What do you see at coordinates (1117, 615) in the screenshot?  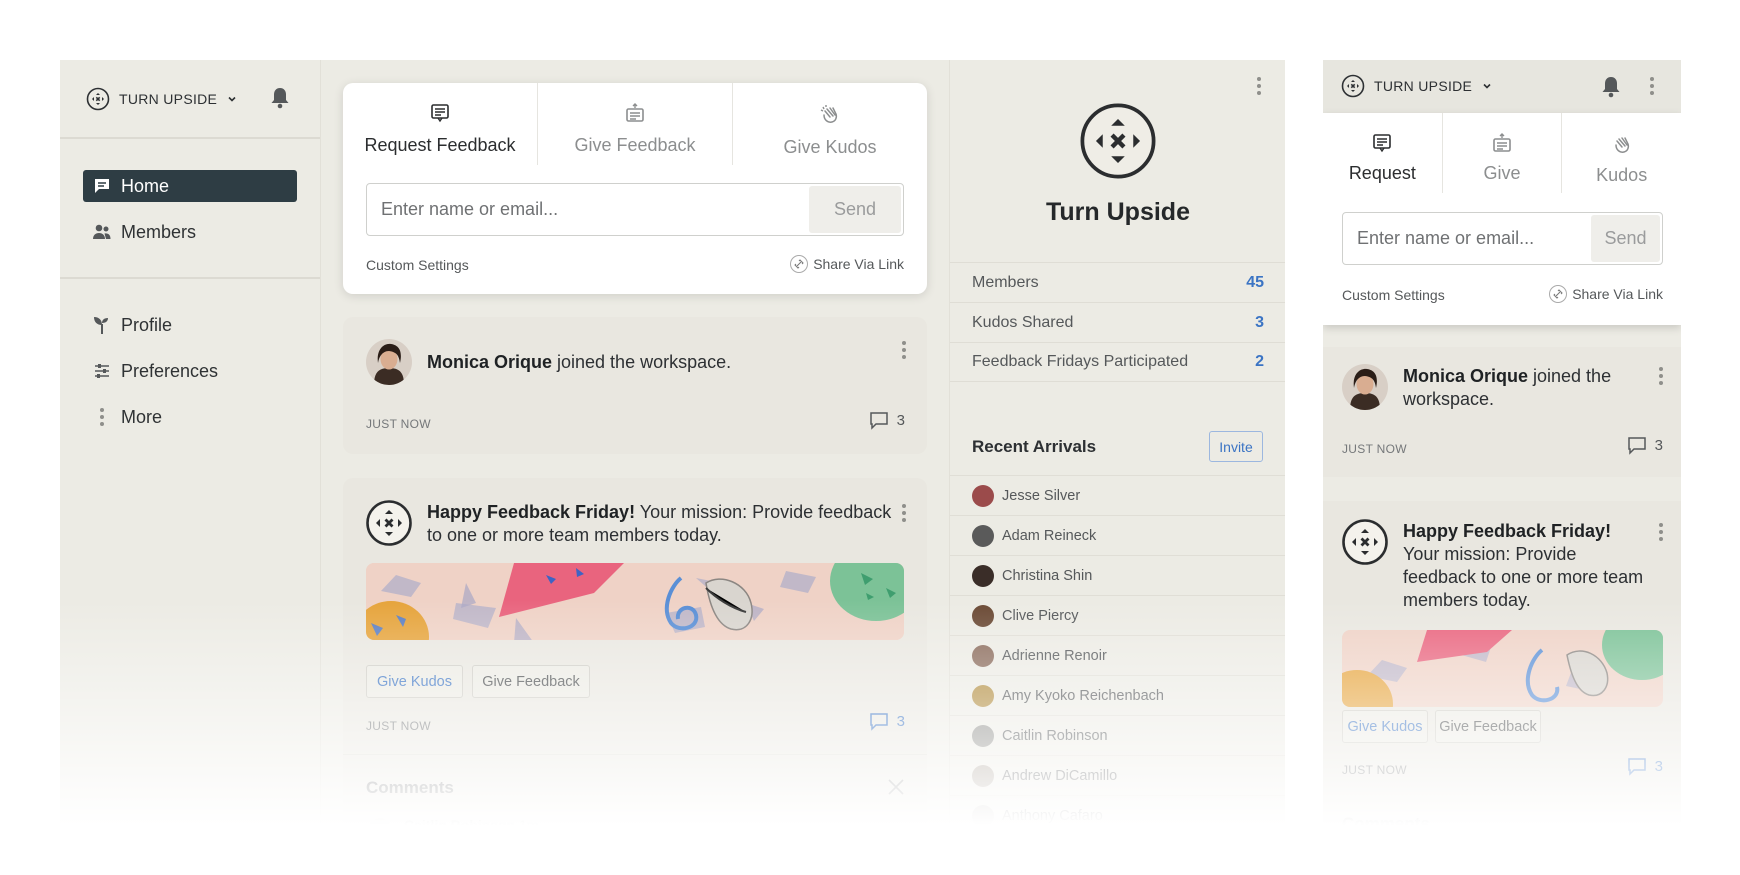 I see `arrival-row: Clive Piercy` at bounding box center [1117, 615].